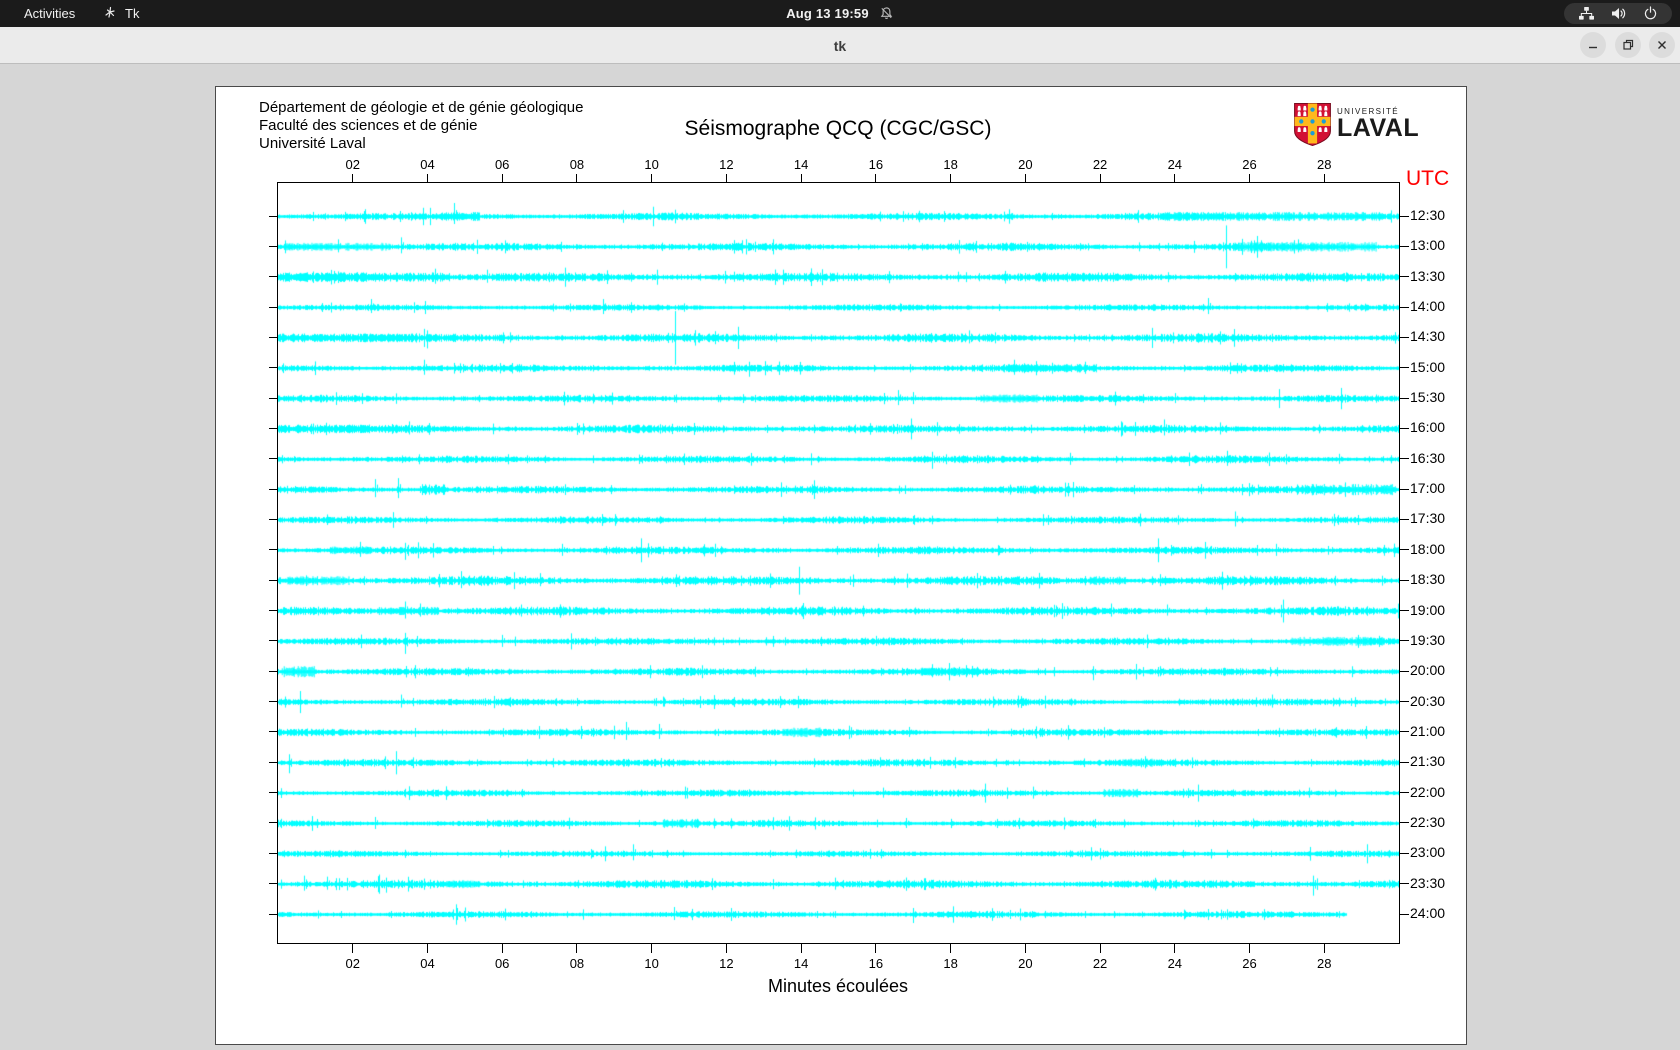 The height and width of the screenshot is (1050, 1680). What do you see at coordinates (1428, 913) in the screenshot?
I see `utc-time-label: 24:00` at bounding box center [1428, 913].